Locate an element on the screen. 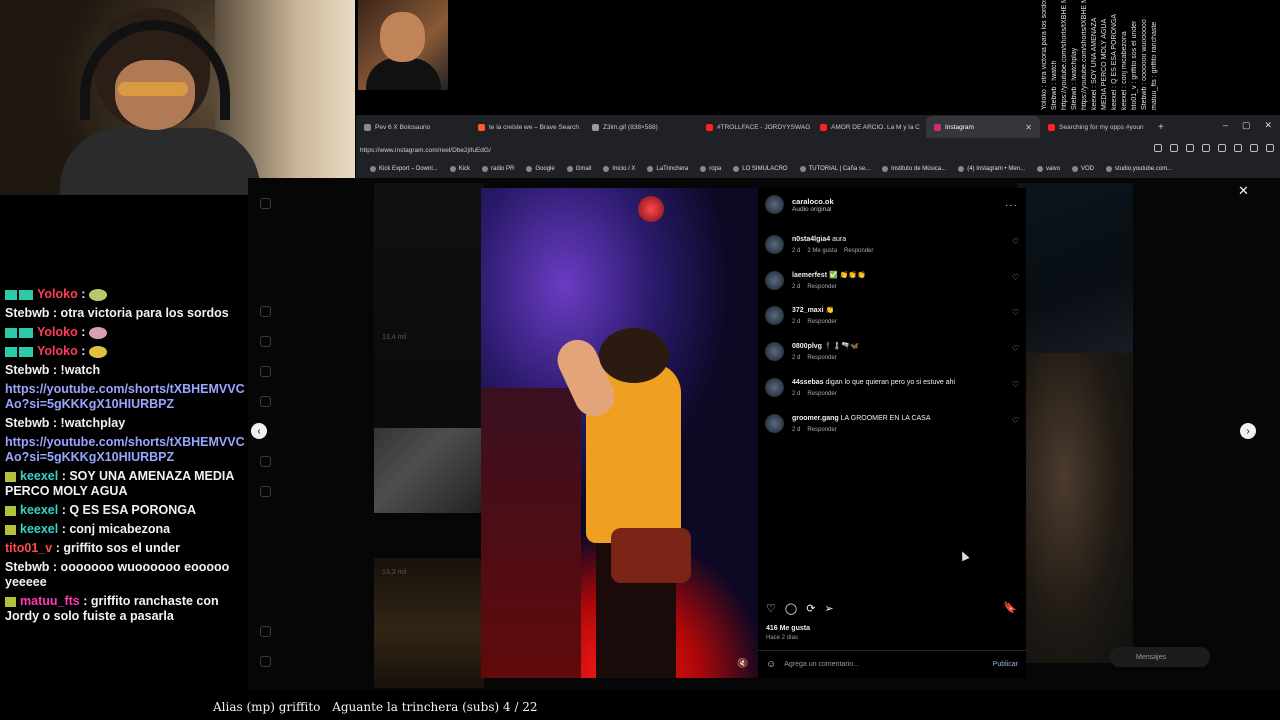 Image resolution: width=1280 pixels, height=720 pixels. maximize-button: ▢ is located at coordinates (1246, 125).